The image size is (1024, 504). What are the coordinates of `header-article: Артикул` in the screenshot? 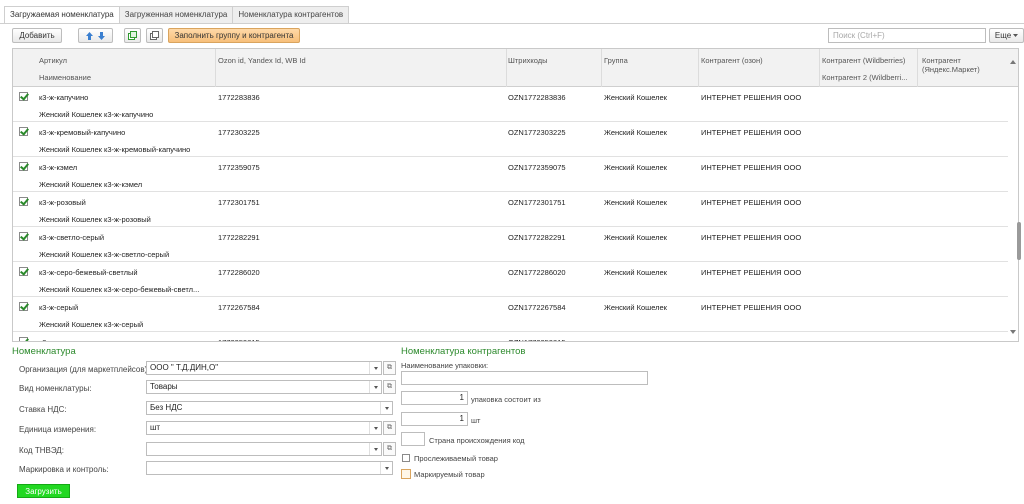 It's located at (53, 60).